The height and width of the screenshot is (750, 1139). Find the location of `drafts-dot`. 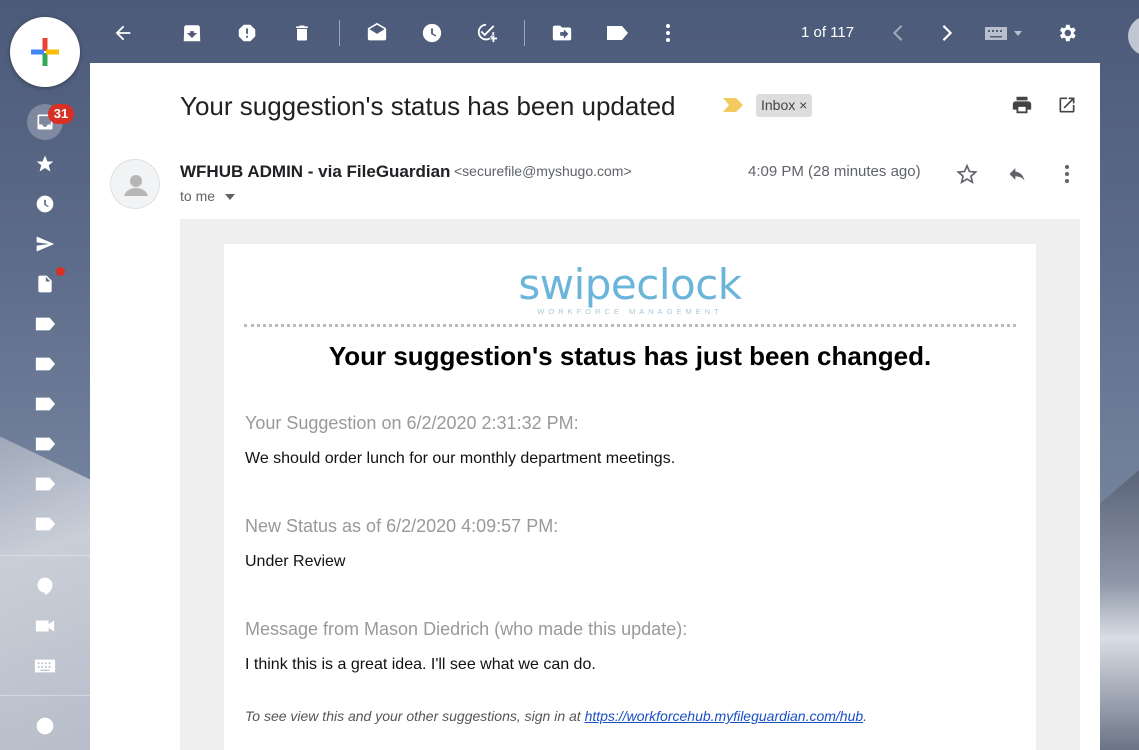

drafts-dot is located at coordinates (60, 271).